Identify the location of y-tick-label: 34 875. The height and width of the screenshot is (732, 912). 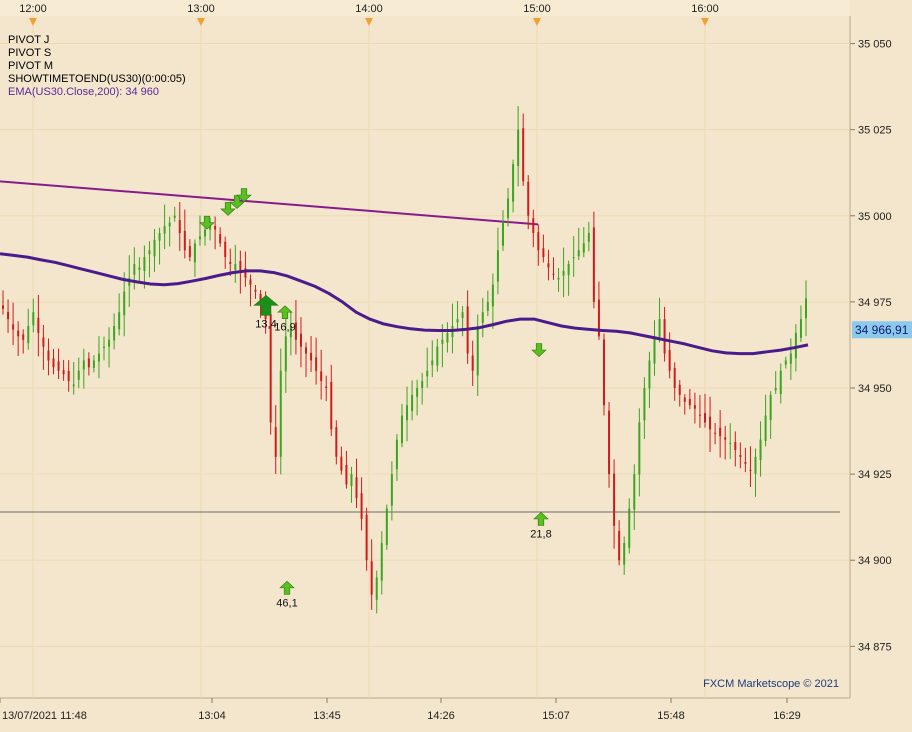
(875, 647).